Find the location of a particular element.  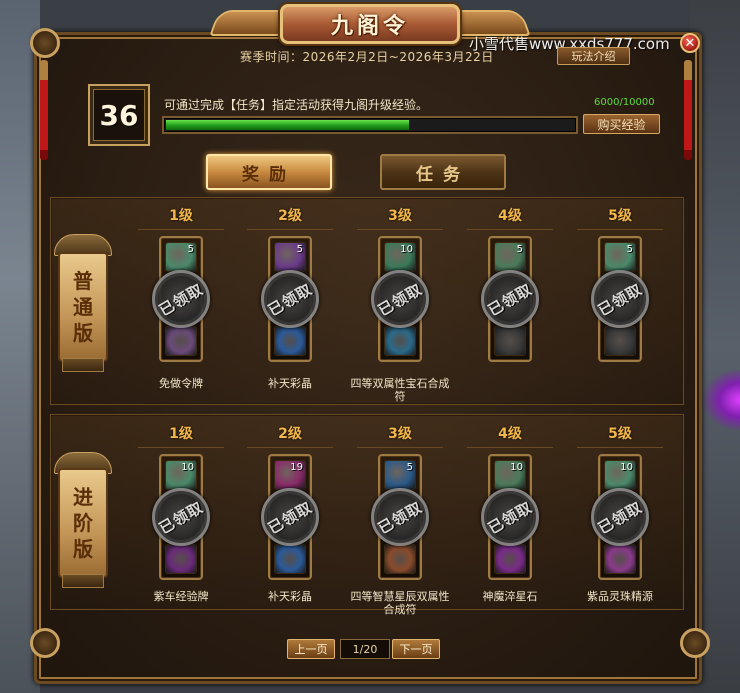

next-page-button: 下一页 is located at coordinates (416, 649).